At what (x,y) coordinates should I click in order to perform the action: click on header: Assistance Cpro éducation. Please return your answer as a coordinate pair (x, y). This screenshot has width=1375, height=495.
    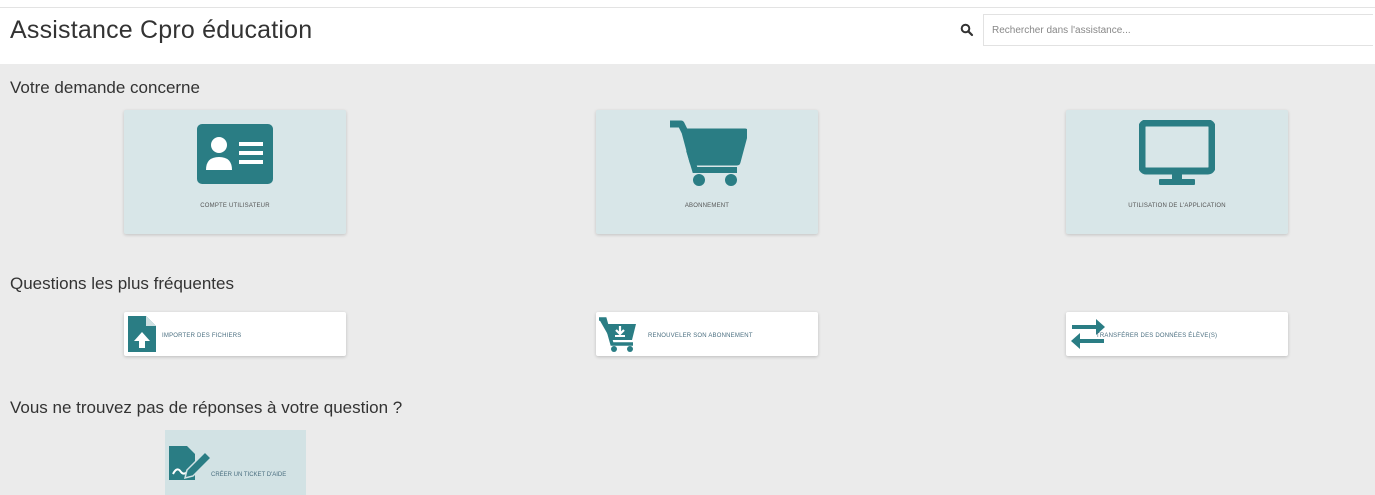
    Looking at the image, I should click on (687, 36).